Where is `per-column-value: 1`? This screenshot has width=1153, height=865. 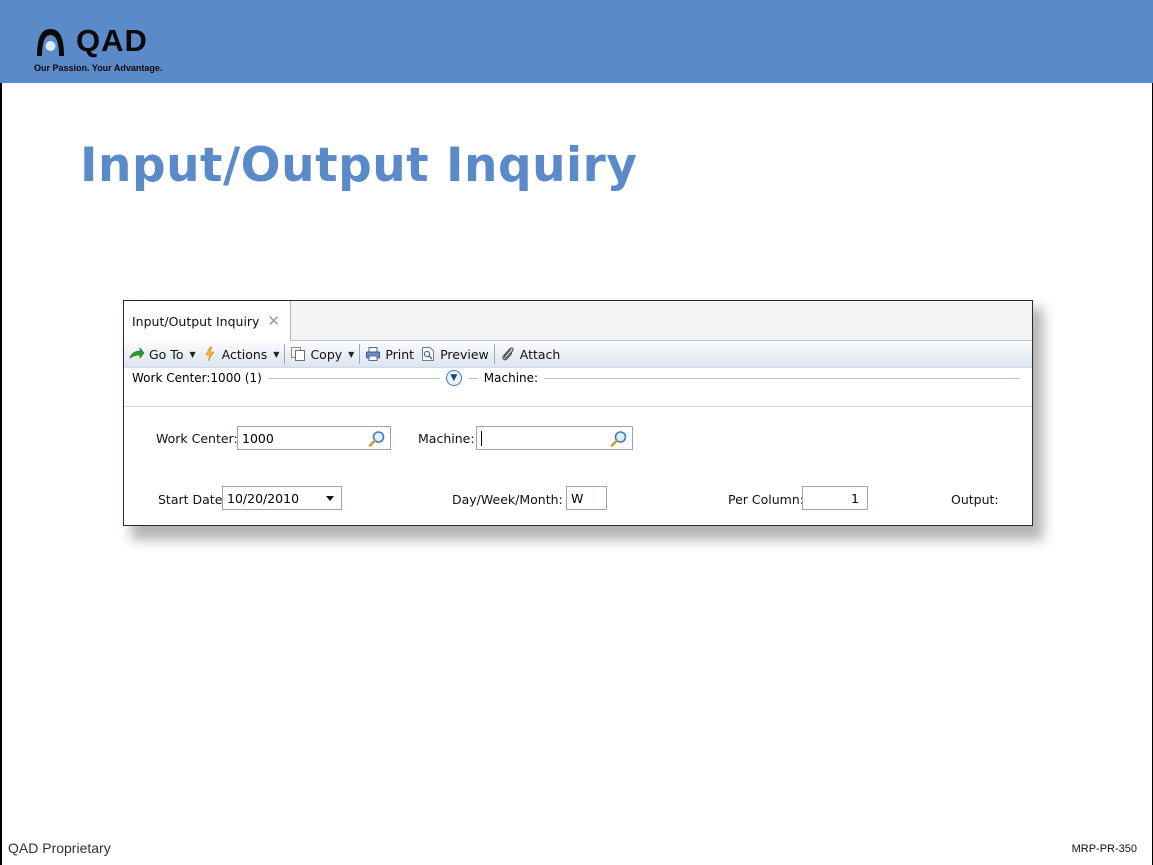
per-column-value: 1 is located at coordinates (855, 498).